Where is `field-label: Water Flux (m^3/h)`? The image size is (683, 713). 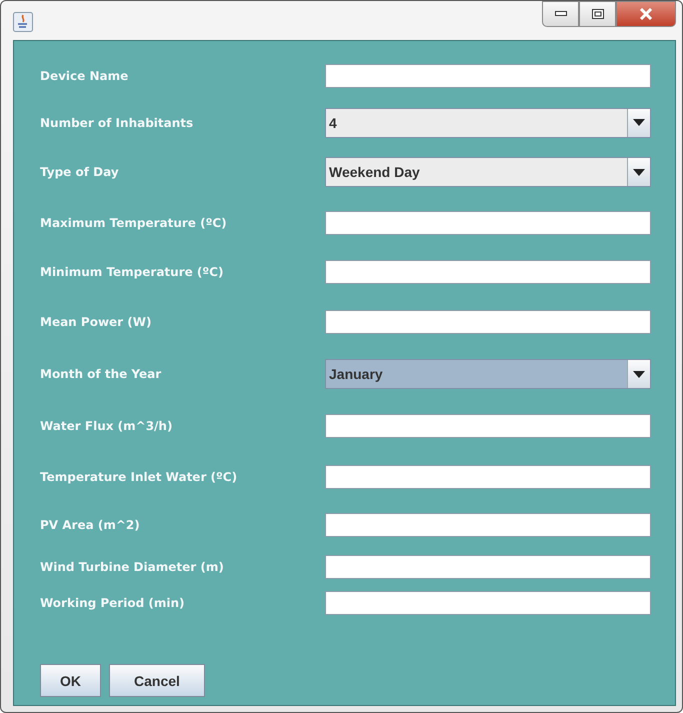
field-label: Water Flux (m^3/h) is located at coordinates (106, 426).